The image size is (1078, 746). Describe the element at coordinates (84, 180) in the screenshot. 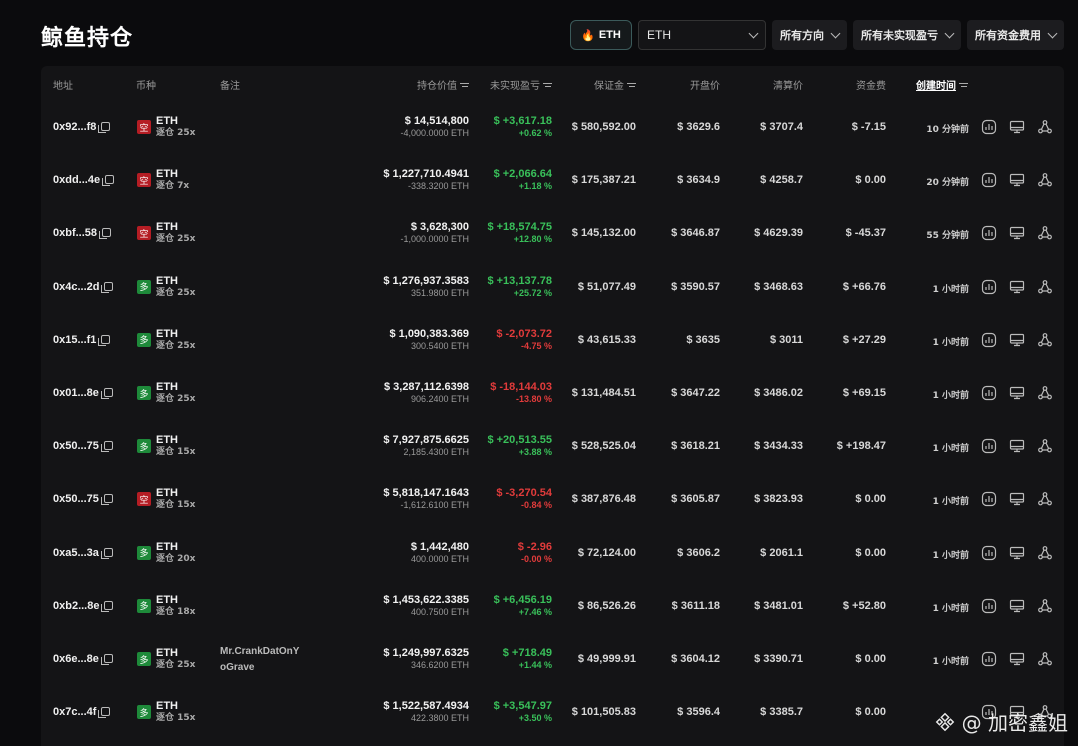

I see `address-cell: 0xdd...4e` at that location.